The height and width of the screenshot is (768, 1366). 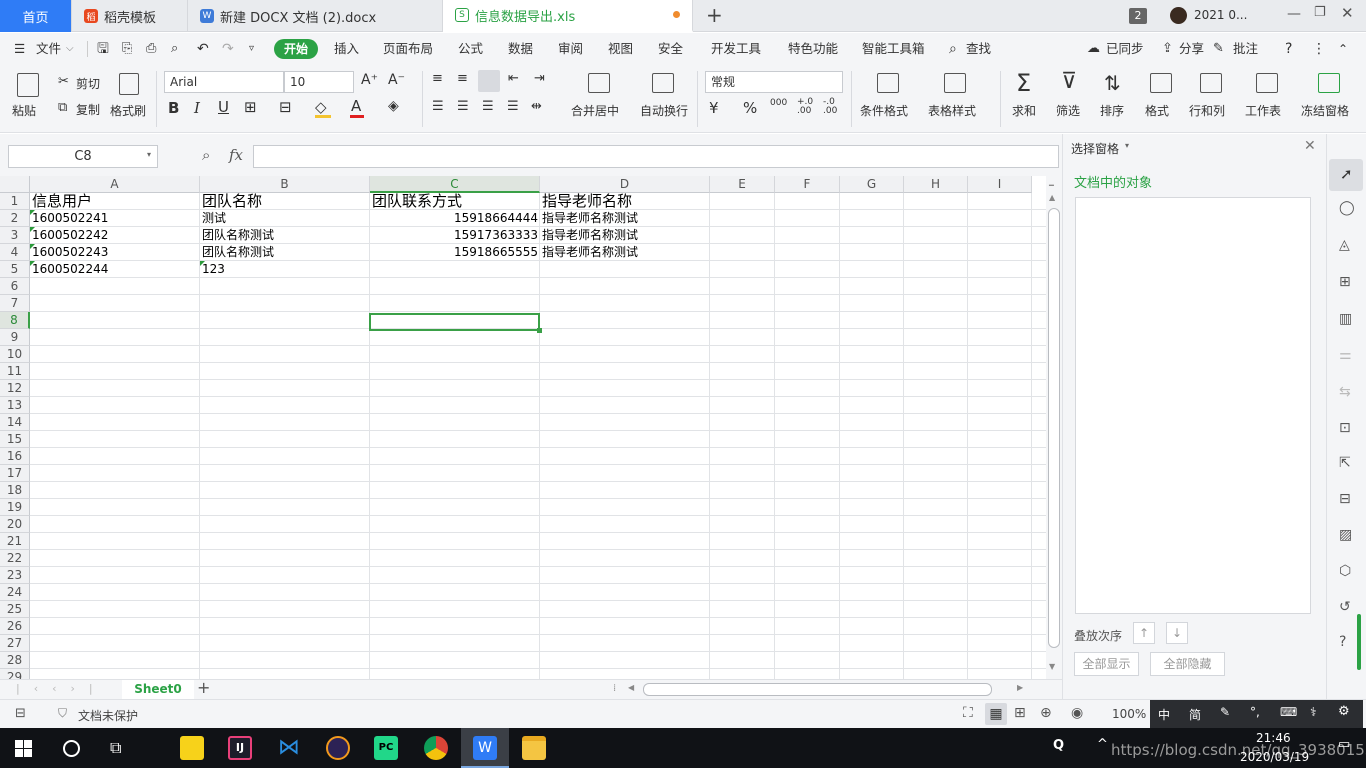 I want to click on increase-decimal-icon: +.0.00, so click(x=805, y=107).